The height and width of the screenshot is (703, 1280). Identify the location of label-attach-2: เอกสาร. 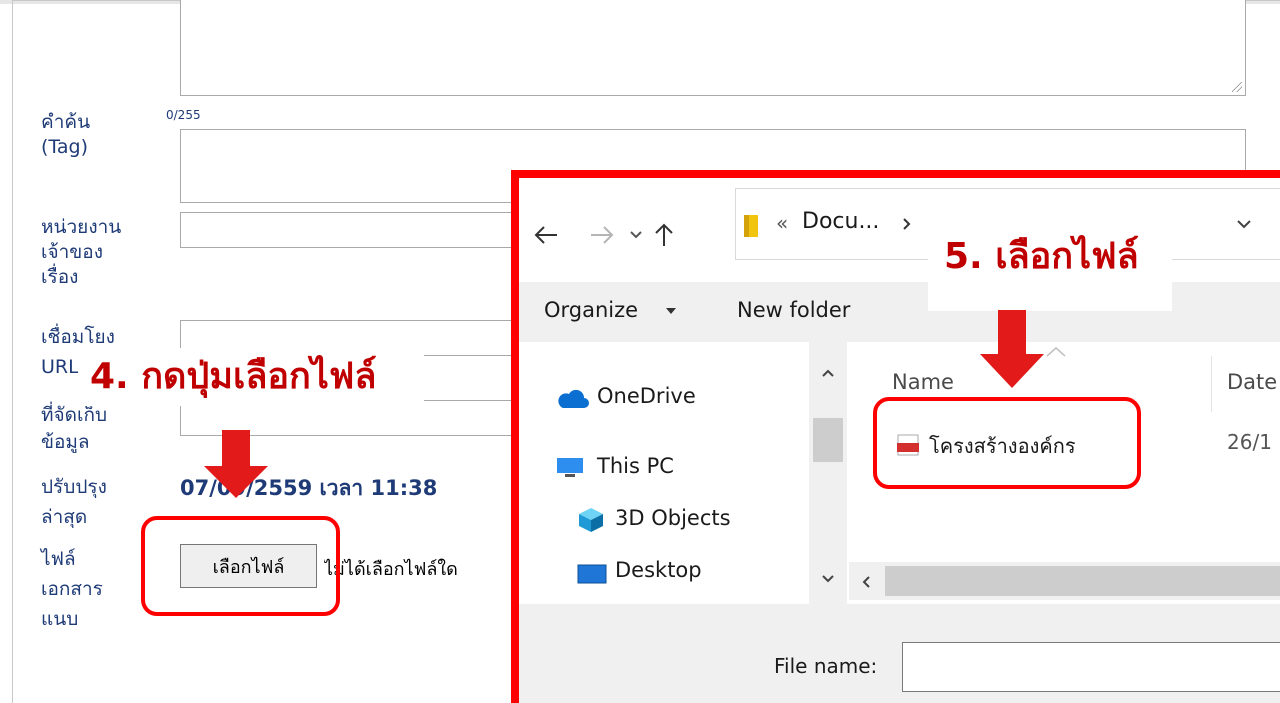
(72, 589).